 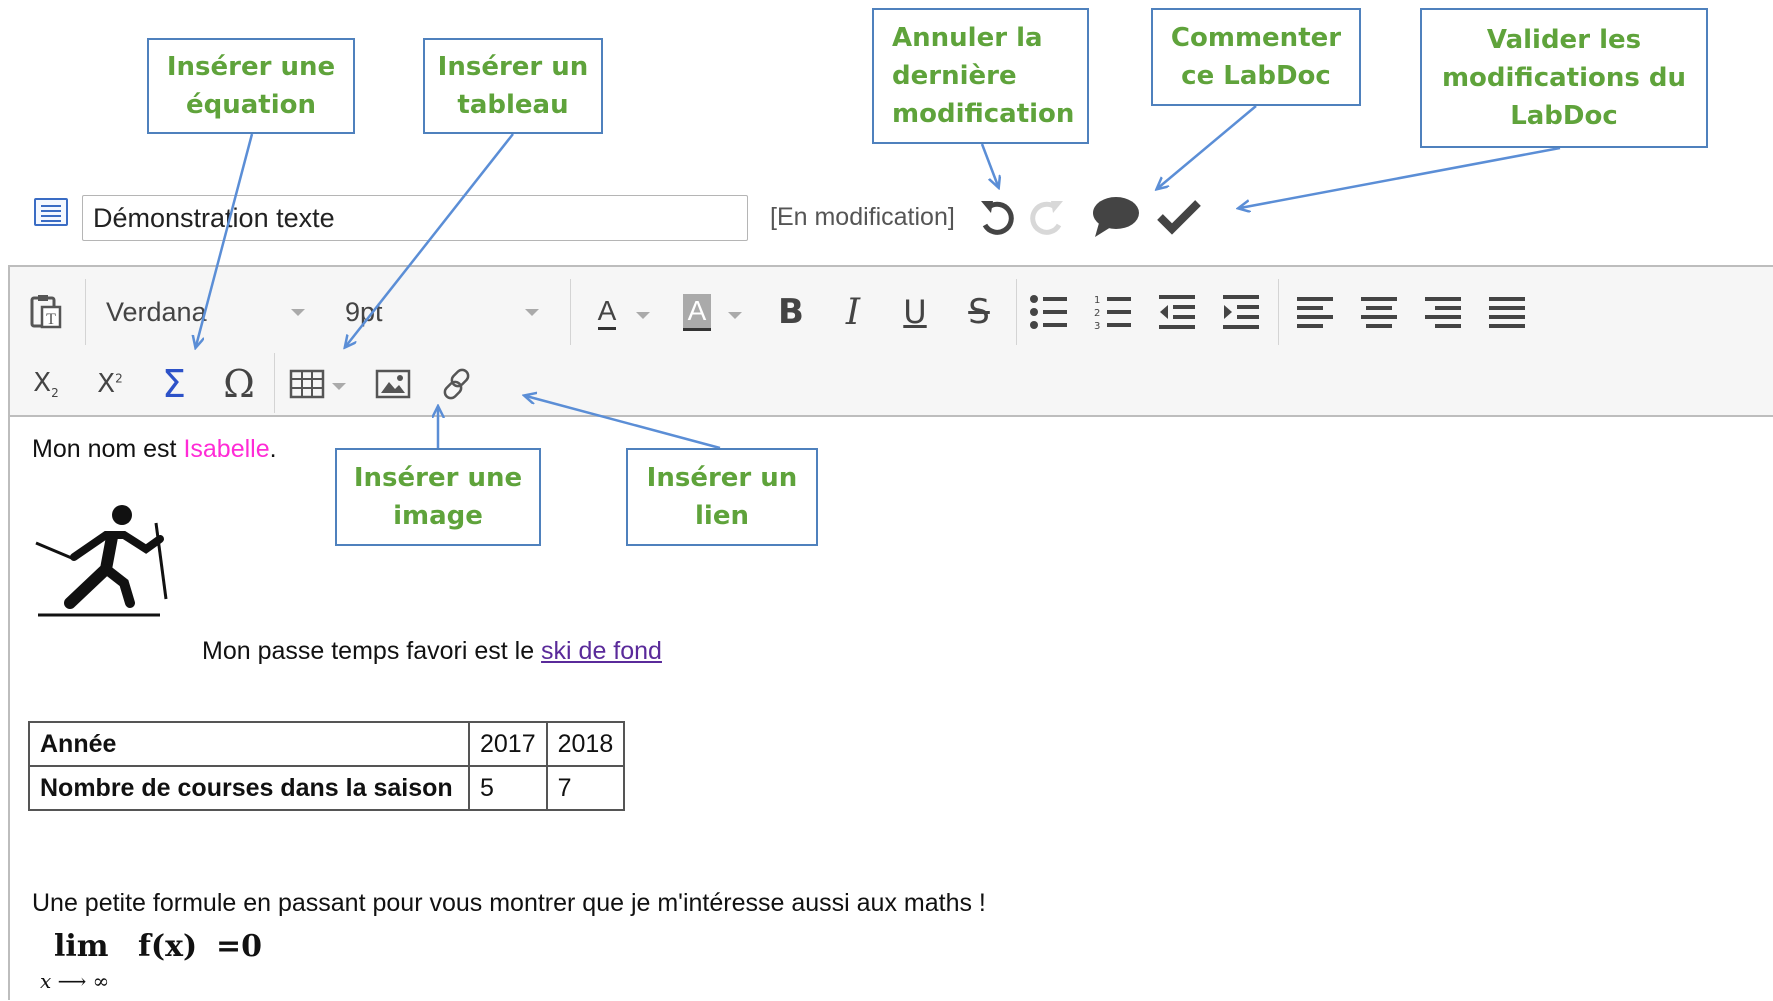 I want to click on callout-table: Insérer un tableau, so click(x=513, y=86).